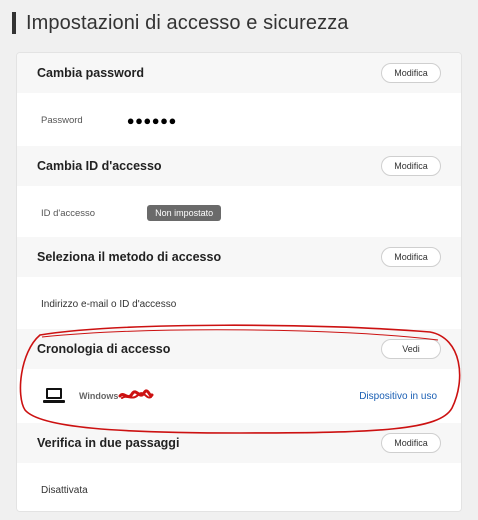 The image size is (478, 520). Describe the element at coordinates (239, 166) in the screenshot. I see `section-login-id-header: Cambia ID d'accesso Modifica` at that location.